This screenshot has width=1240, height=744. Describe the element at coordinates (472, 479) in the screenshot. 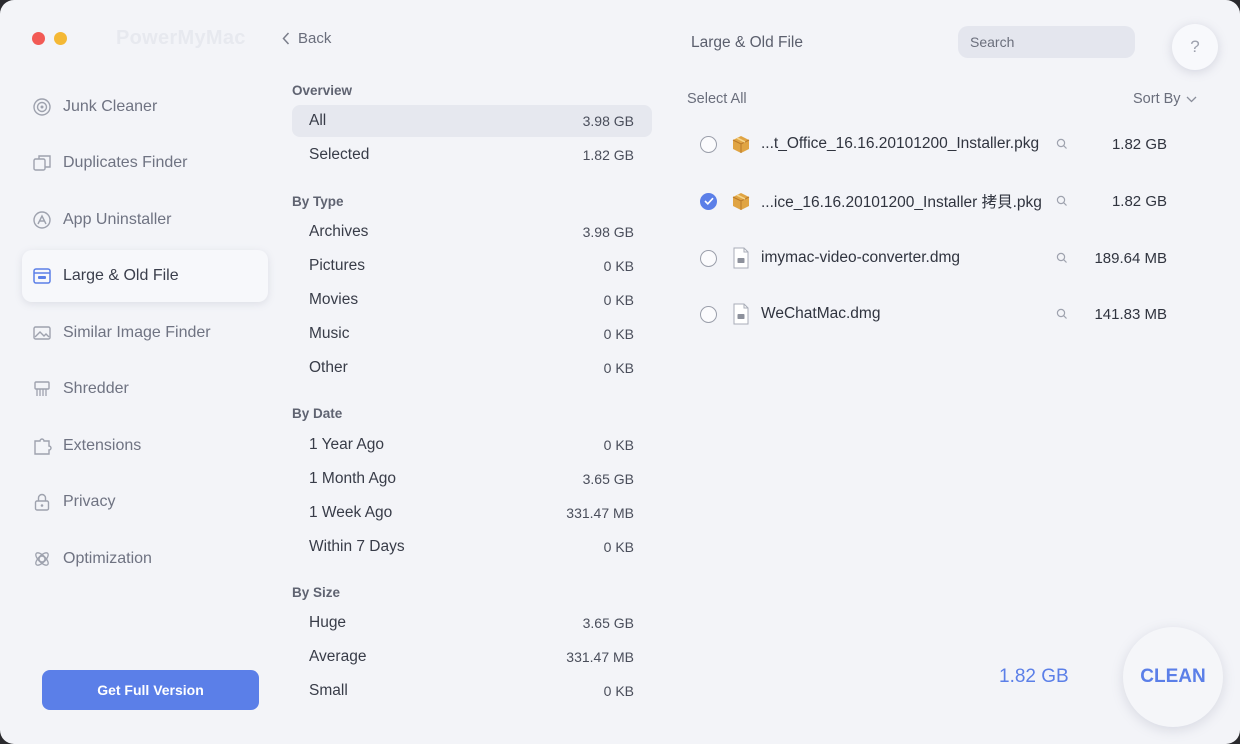

I see `category-row-1-month-ago: 1 Month Ago 3.65 GB` at that location.